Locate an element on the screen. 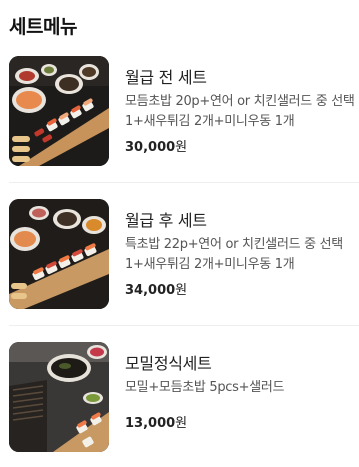  premium-sushi-set-image is located at coordinates (59, 254).